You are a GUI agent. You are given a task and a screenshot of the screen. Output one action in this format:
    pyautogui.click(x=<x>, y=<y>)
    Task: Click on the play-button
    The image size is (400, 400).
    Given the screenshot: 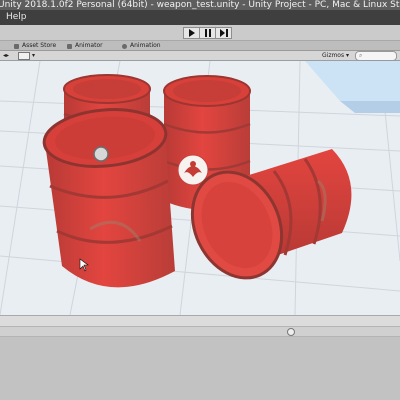 What is the action you would take?
    pyautogui.click(x=191, y=33)
    